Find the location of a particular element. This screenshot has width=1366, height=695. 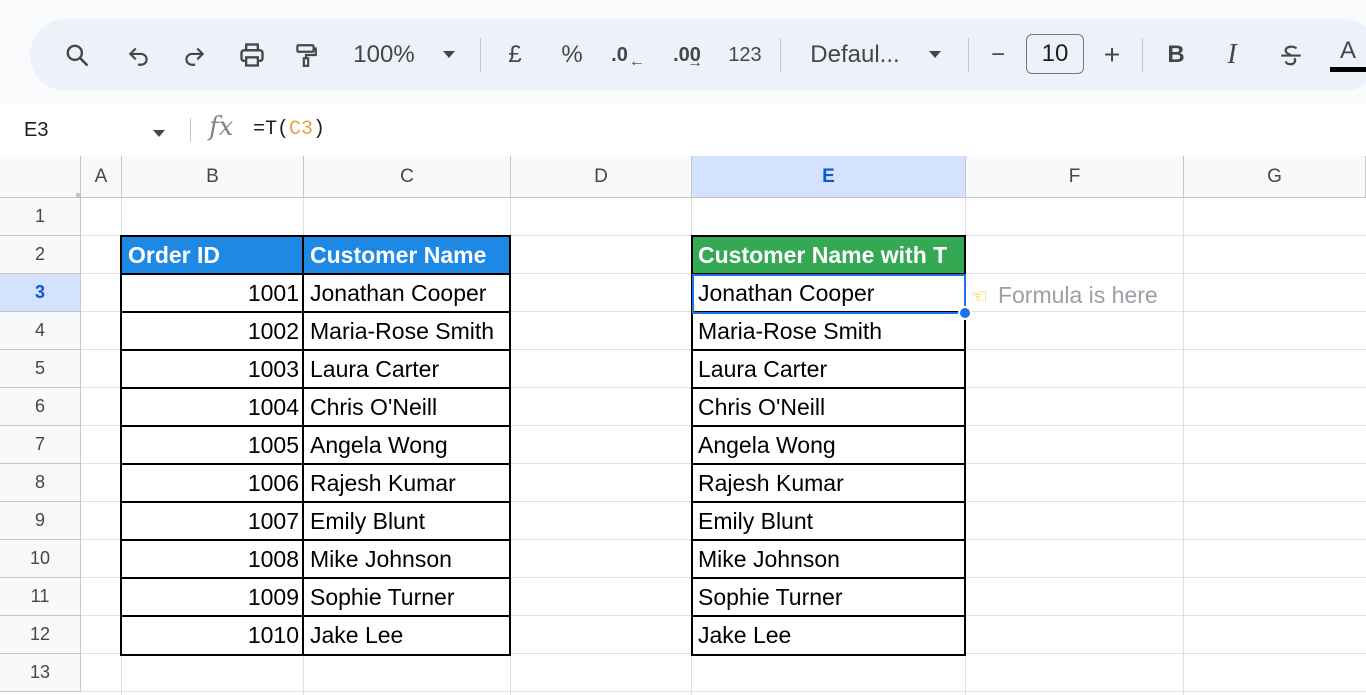

customer-name-cell: Laura Carter is located at coordinates (407, 369).